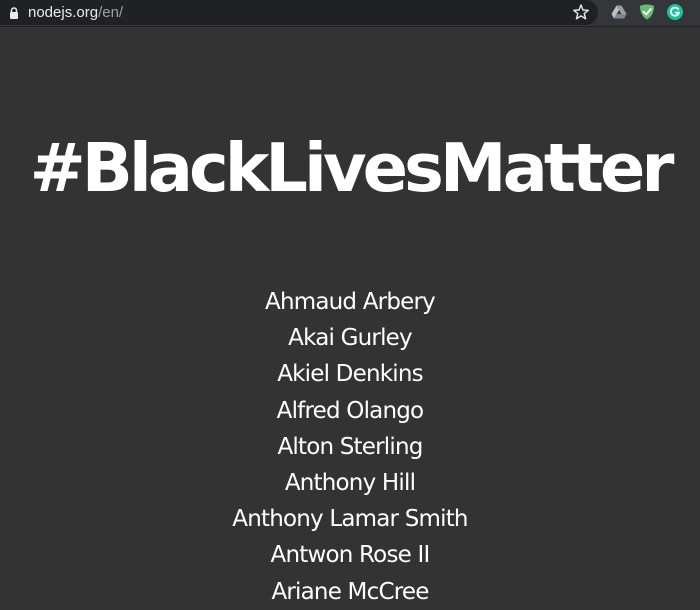 The height and width of the screenshot is (610, 700). What do you see at coordinates (350, 555) in the screenshot?
I see `name-item: Antwon Rose II` at bounding box center [350, 555].